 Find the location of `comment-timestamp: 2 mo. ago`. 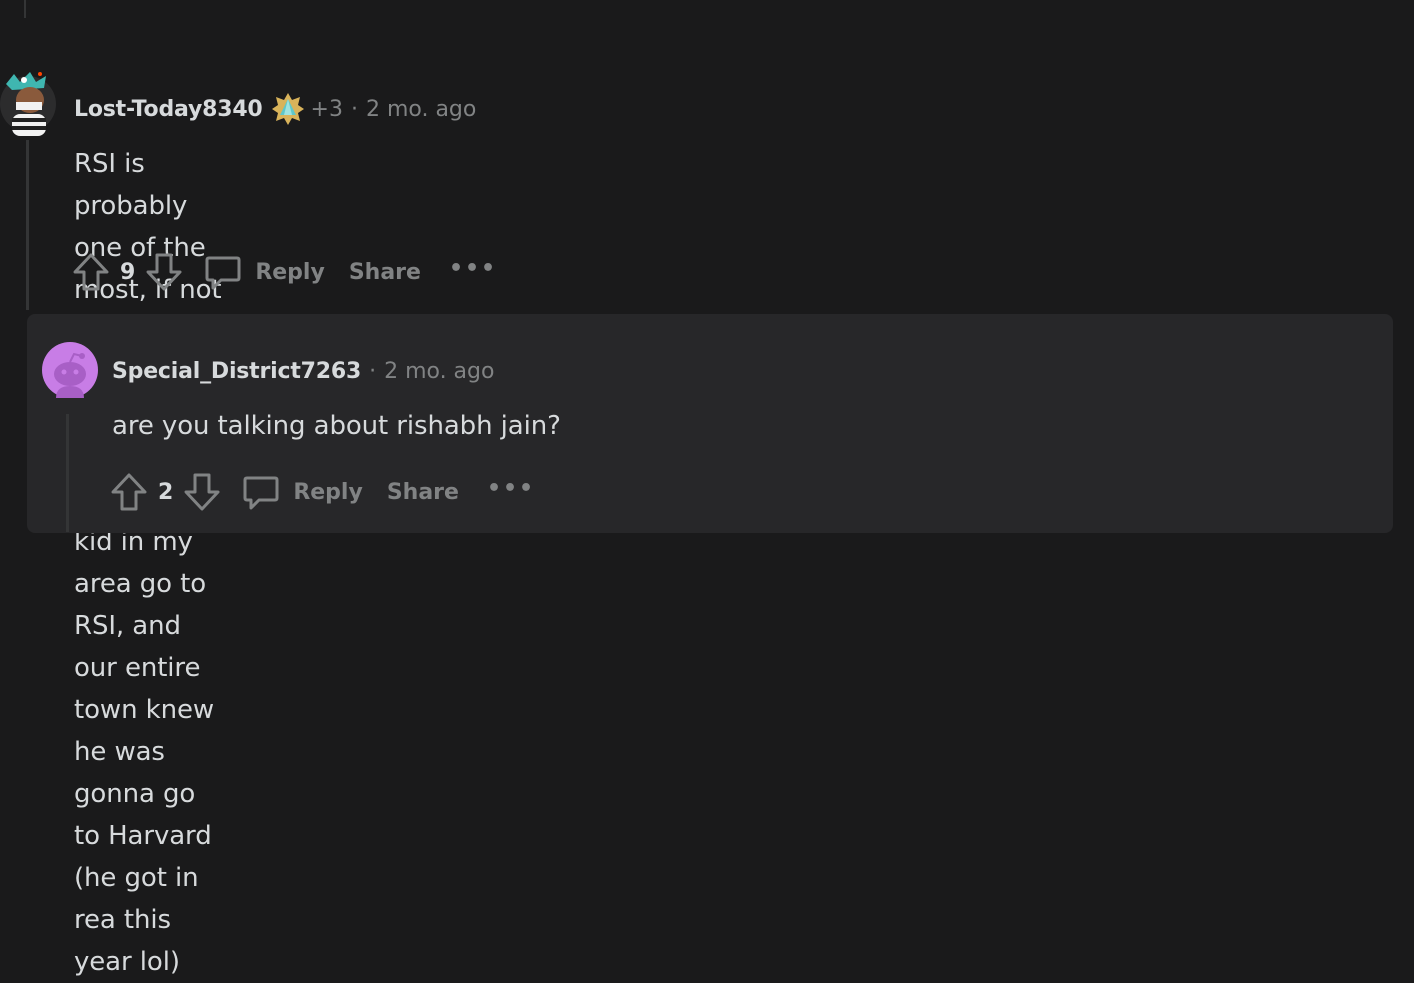

comment-timestamp: 2 mo. ago is located at coordinates (421, 109).